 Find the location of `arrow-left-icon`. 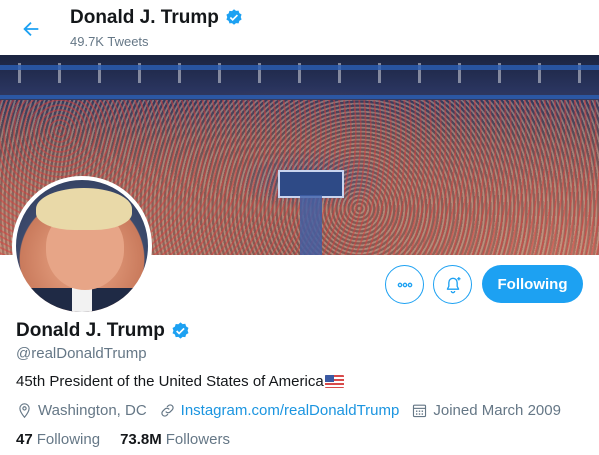

arrow-left-icon is located at coordinates (31, 29).